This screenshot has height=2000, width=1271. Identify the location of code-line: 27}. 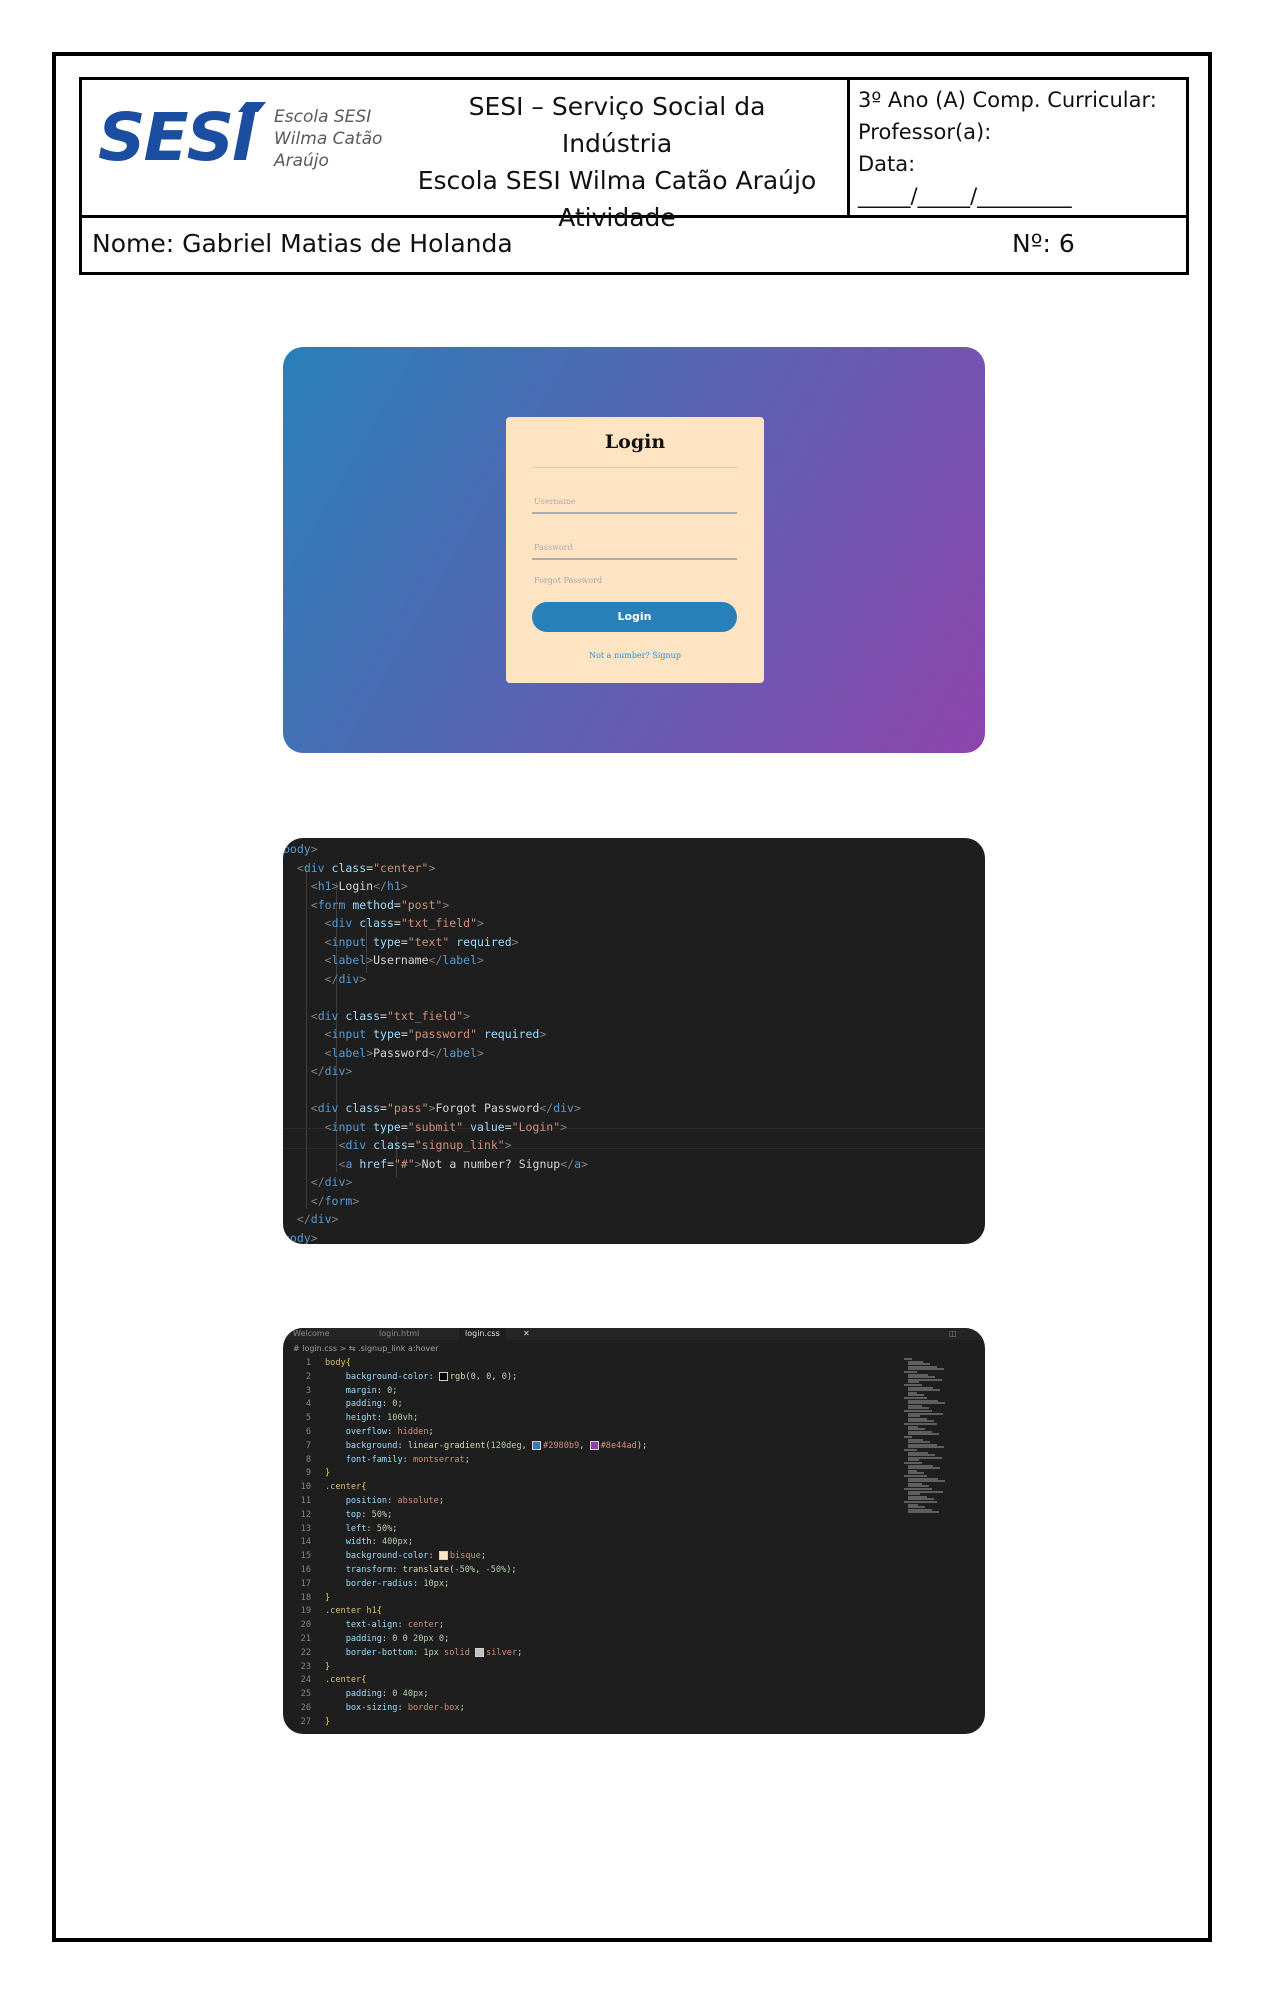
(465, 1723).